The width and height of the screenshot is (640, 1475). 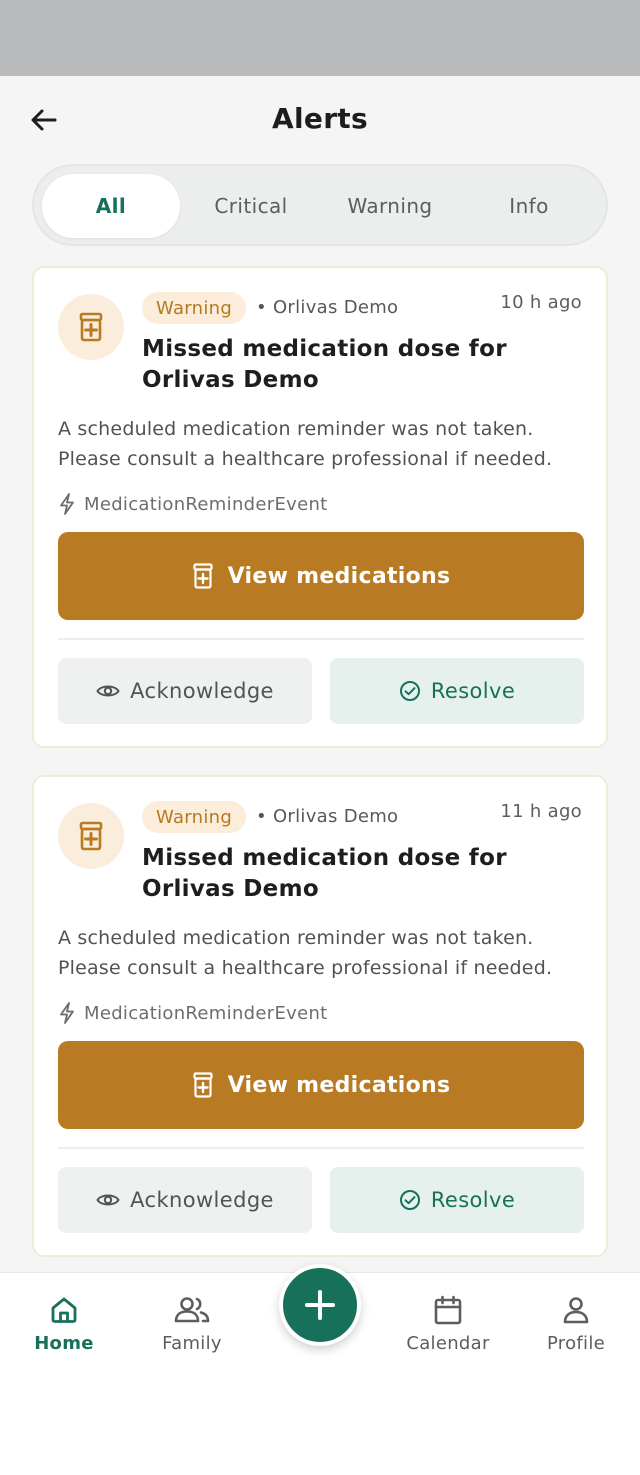 What do you see at coordinates (192, 1343) in the screenshot?
I see `nav-family-label: Family` at bounding box center [192, 1343].